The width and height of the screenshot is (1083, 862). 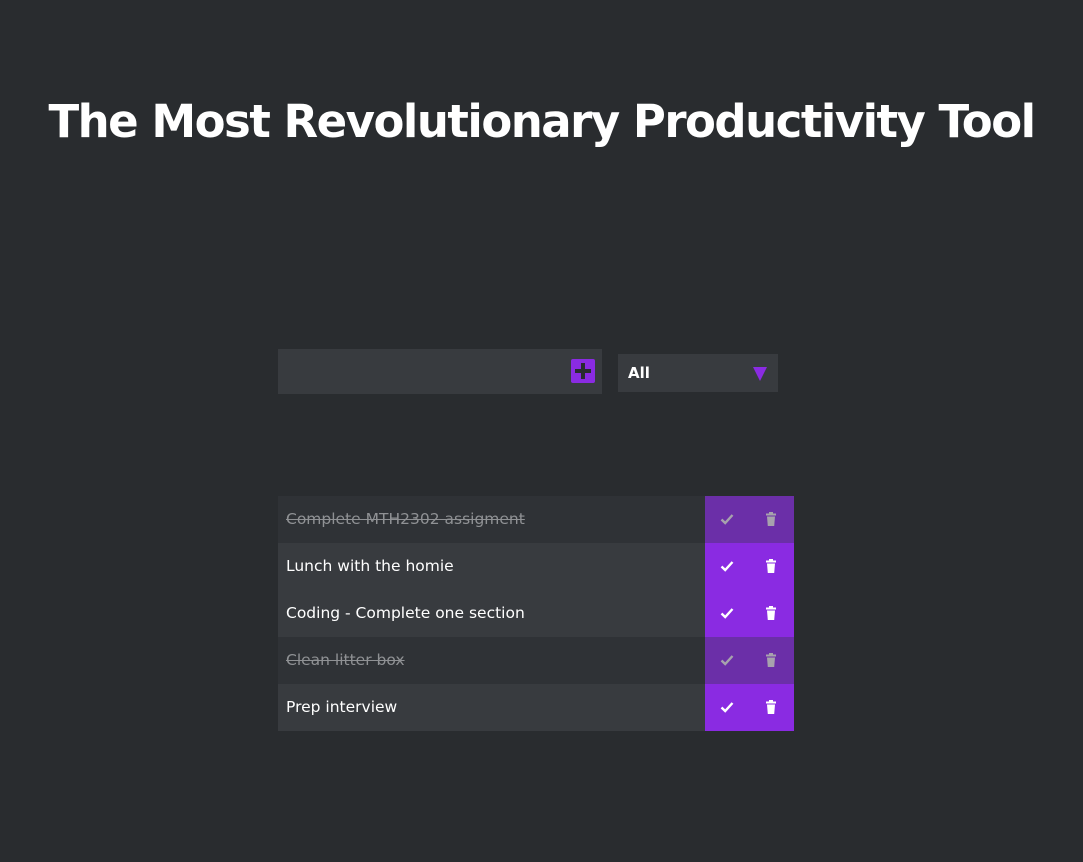 I want to click on todo-form: All, so click(x=528, y=371).